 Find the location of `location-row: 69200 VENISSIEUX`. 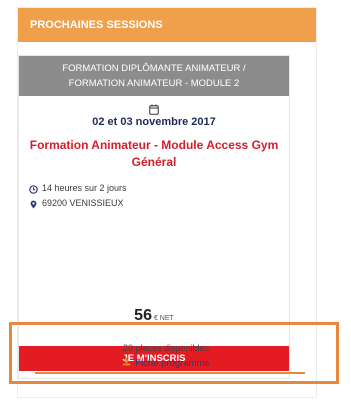

location-row: 69200 VENISSIEUX is located at coordinates (159, 203).